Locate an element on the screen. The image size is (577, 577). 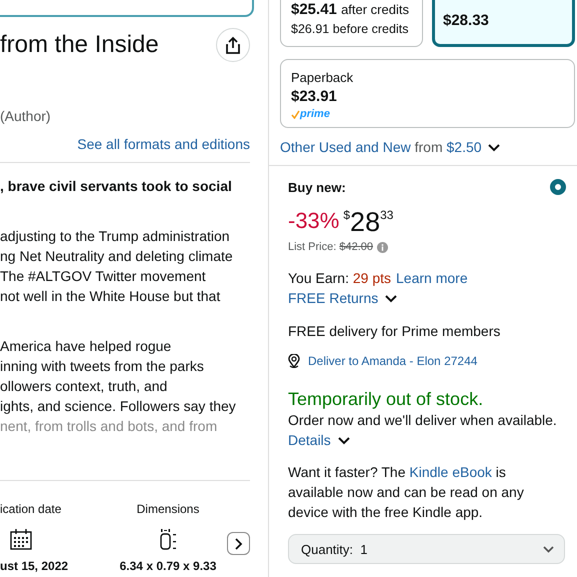
format-option: Paperback $23.91 prime is located at coordinates (427, 93).